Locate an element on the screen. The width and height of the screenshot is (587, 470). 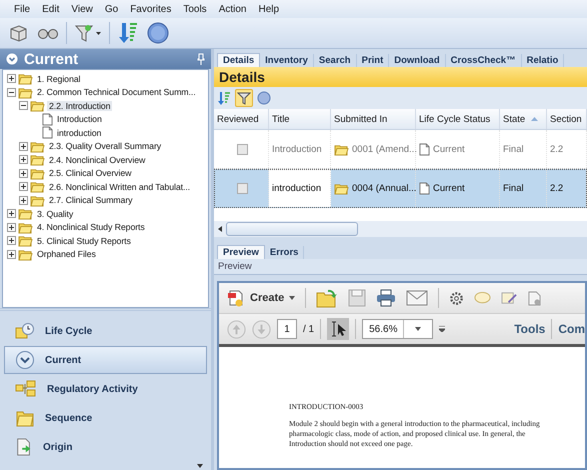
tree-item: 2.3. Quality Overall Summary is located at coordinates (105, 146).